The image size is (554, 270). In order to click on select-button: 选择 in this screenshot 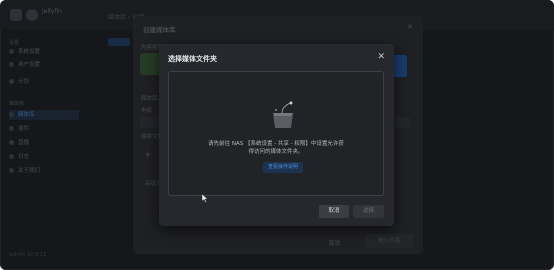, I will do `click(368, 211)`.